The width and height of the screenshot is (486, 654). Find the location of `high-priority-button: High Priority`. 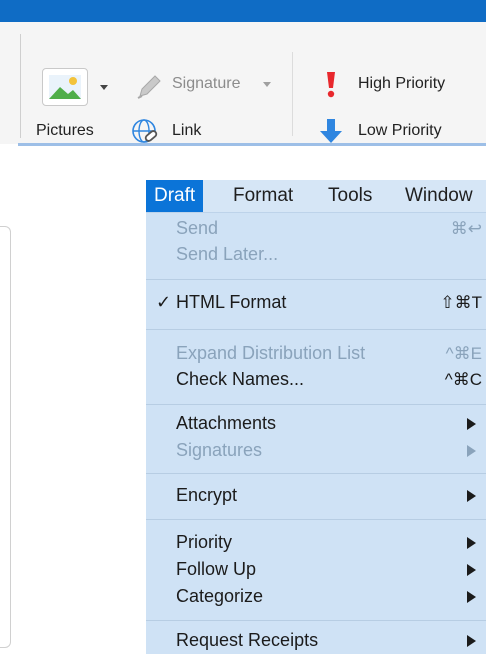

high-priority-button: High Priority is located at coordinates (401, 84).